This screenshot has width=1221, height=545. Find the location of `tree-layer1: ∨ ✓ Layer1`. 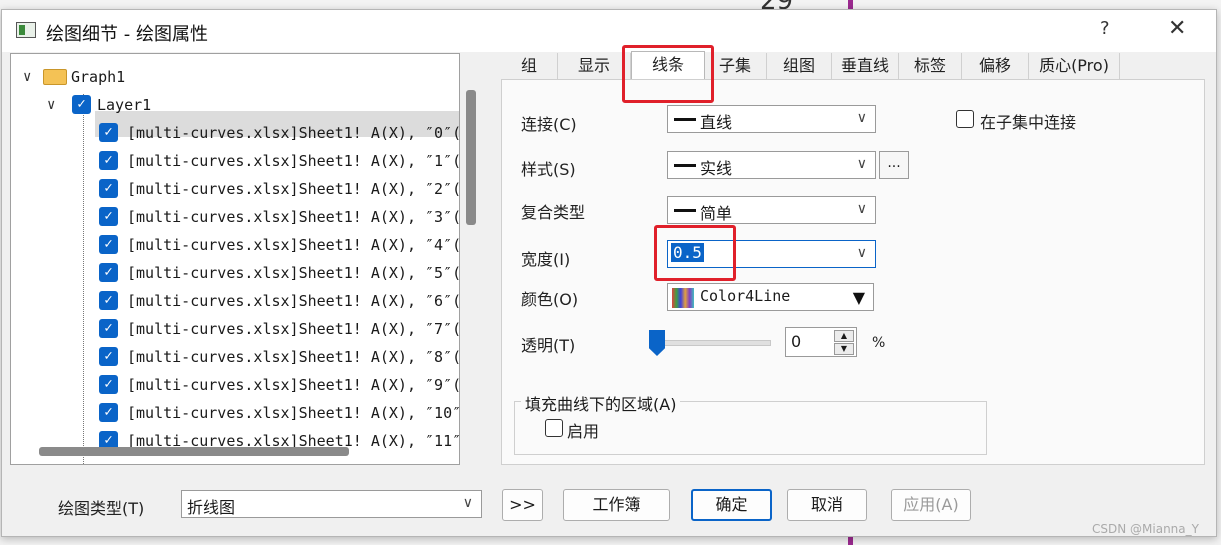

tree-layer1: ∨ ✓ Layer1 is located at coordinates (231, 105).